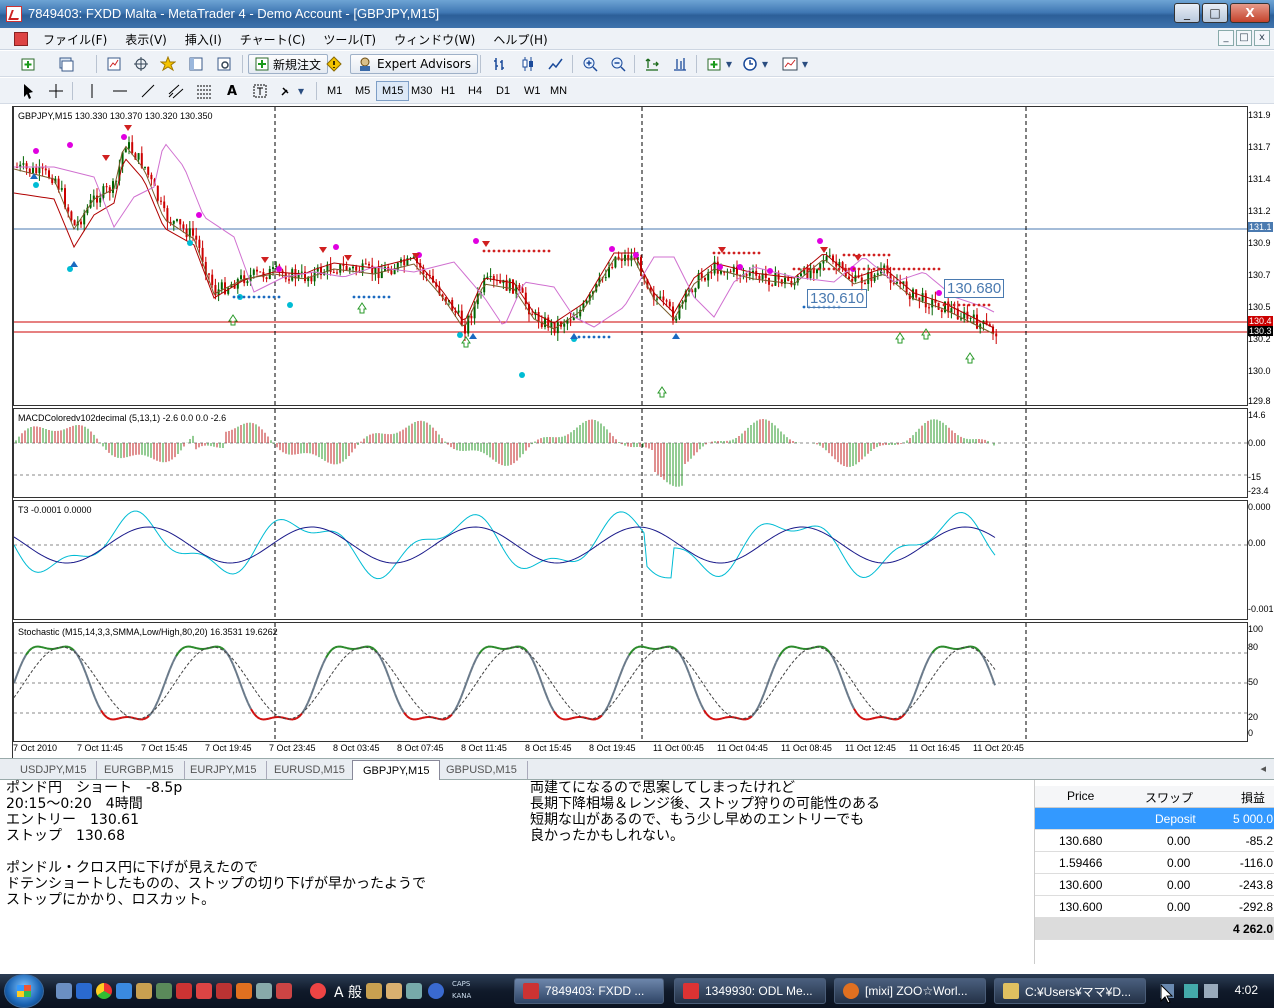 This screenshot has width=1274, height=1008. Describe the element at coordinates (196, 64) in the screenshot. I see `terminal-icon` at that location.